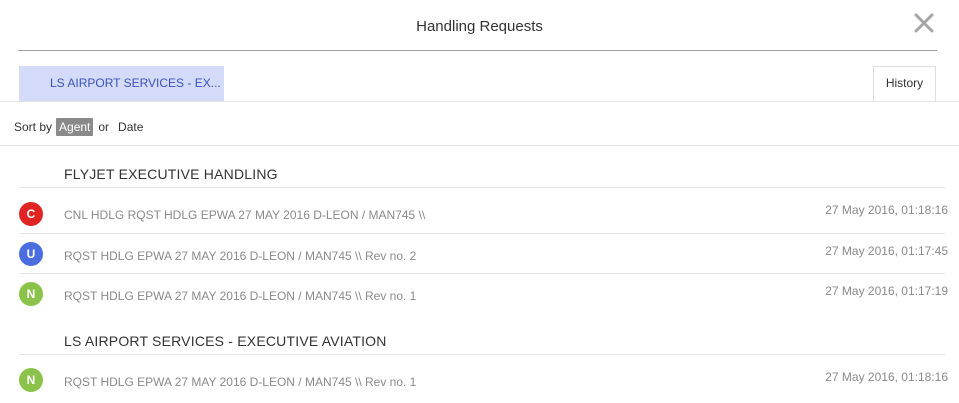 This screenshot has height=403, width=959. Describe the element at coordinates (479, 145) in the screenshot. I see `sort-divider` at that location.